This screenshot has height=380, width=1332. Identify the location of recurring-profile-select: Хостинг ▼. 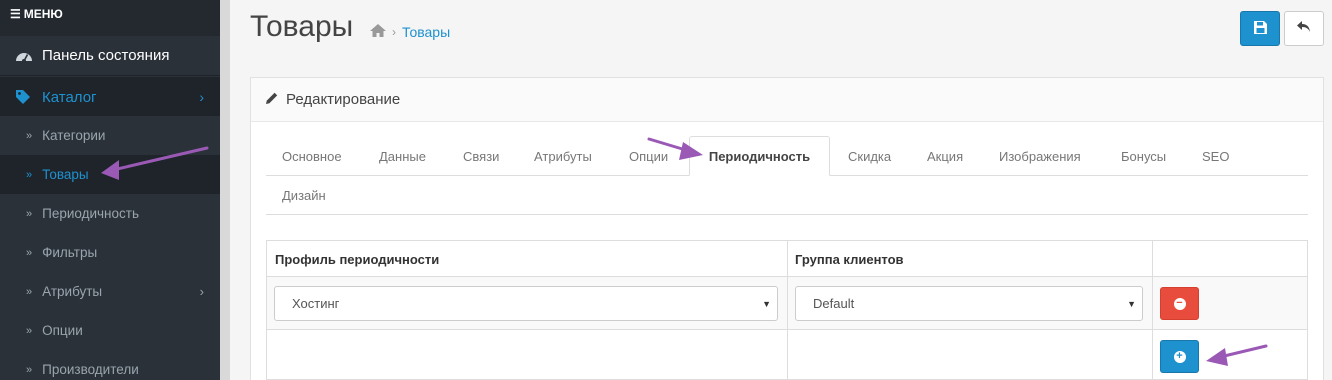
(526, 303).